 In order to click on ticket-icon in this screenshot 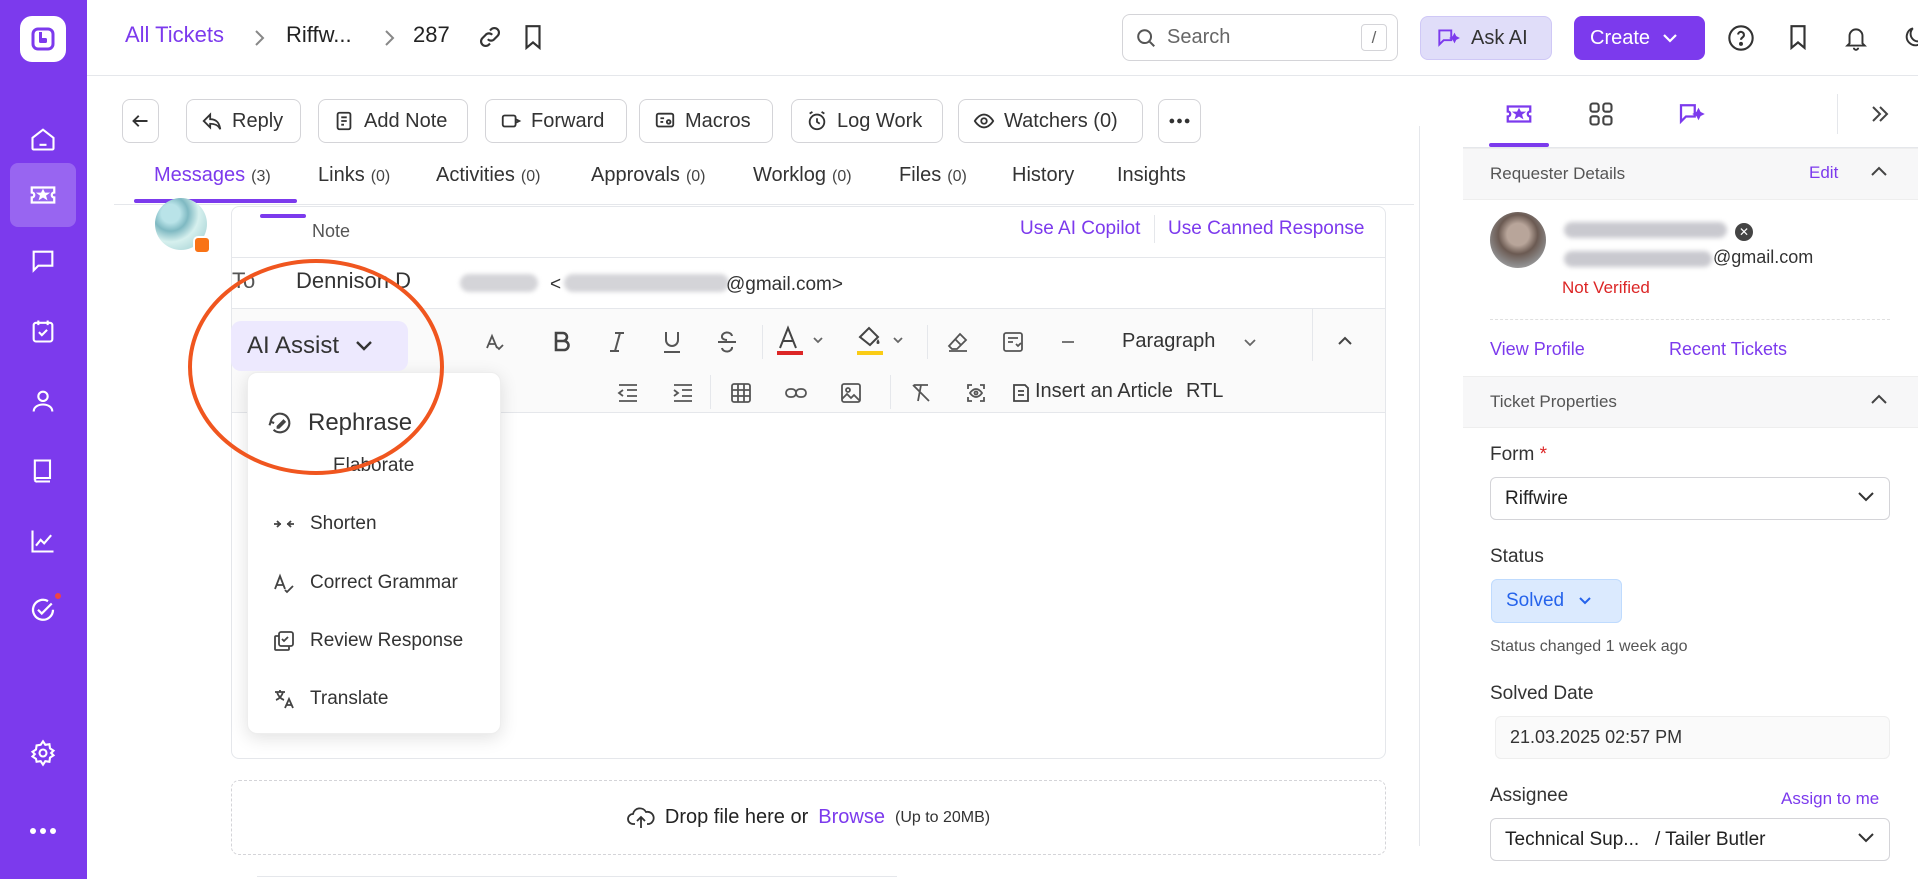, I will do `click(1519, 114)`.